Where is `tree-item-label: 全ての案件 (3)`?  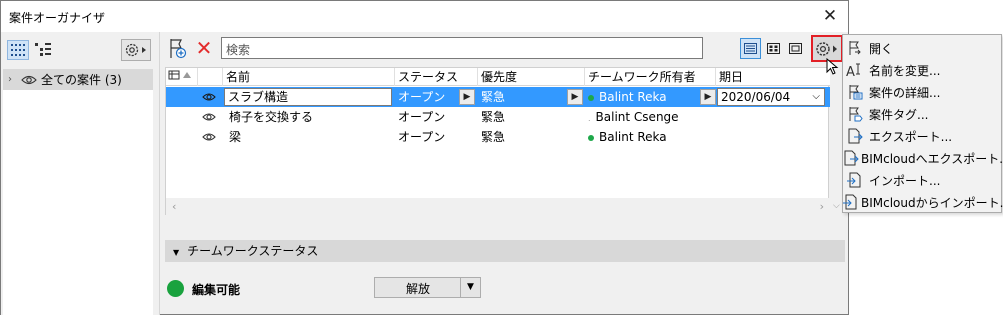 tree-item-label: 全ての案件 (3) is located at coordinates (81, 80).